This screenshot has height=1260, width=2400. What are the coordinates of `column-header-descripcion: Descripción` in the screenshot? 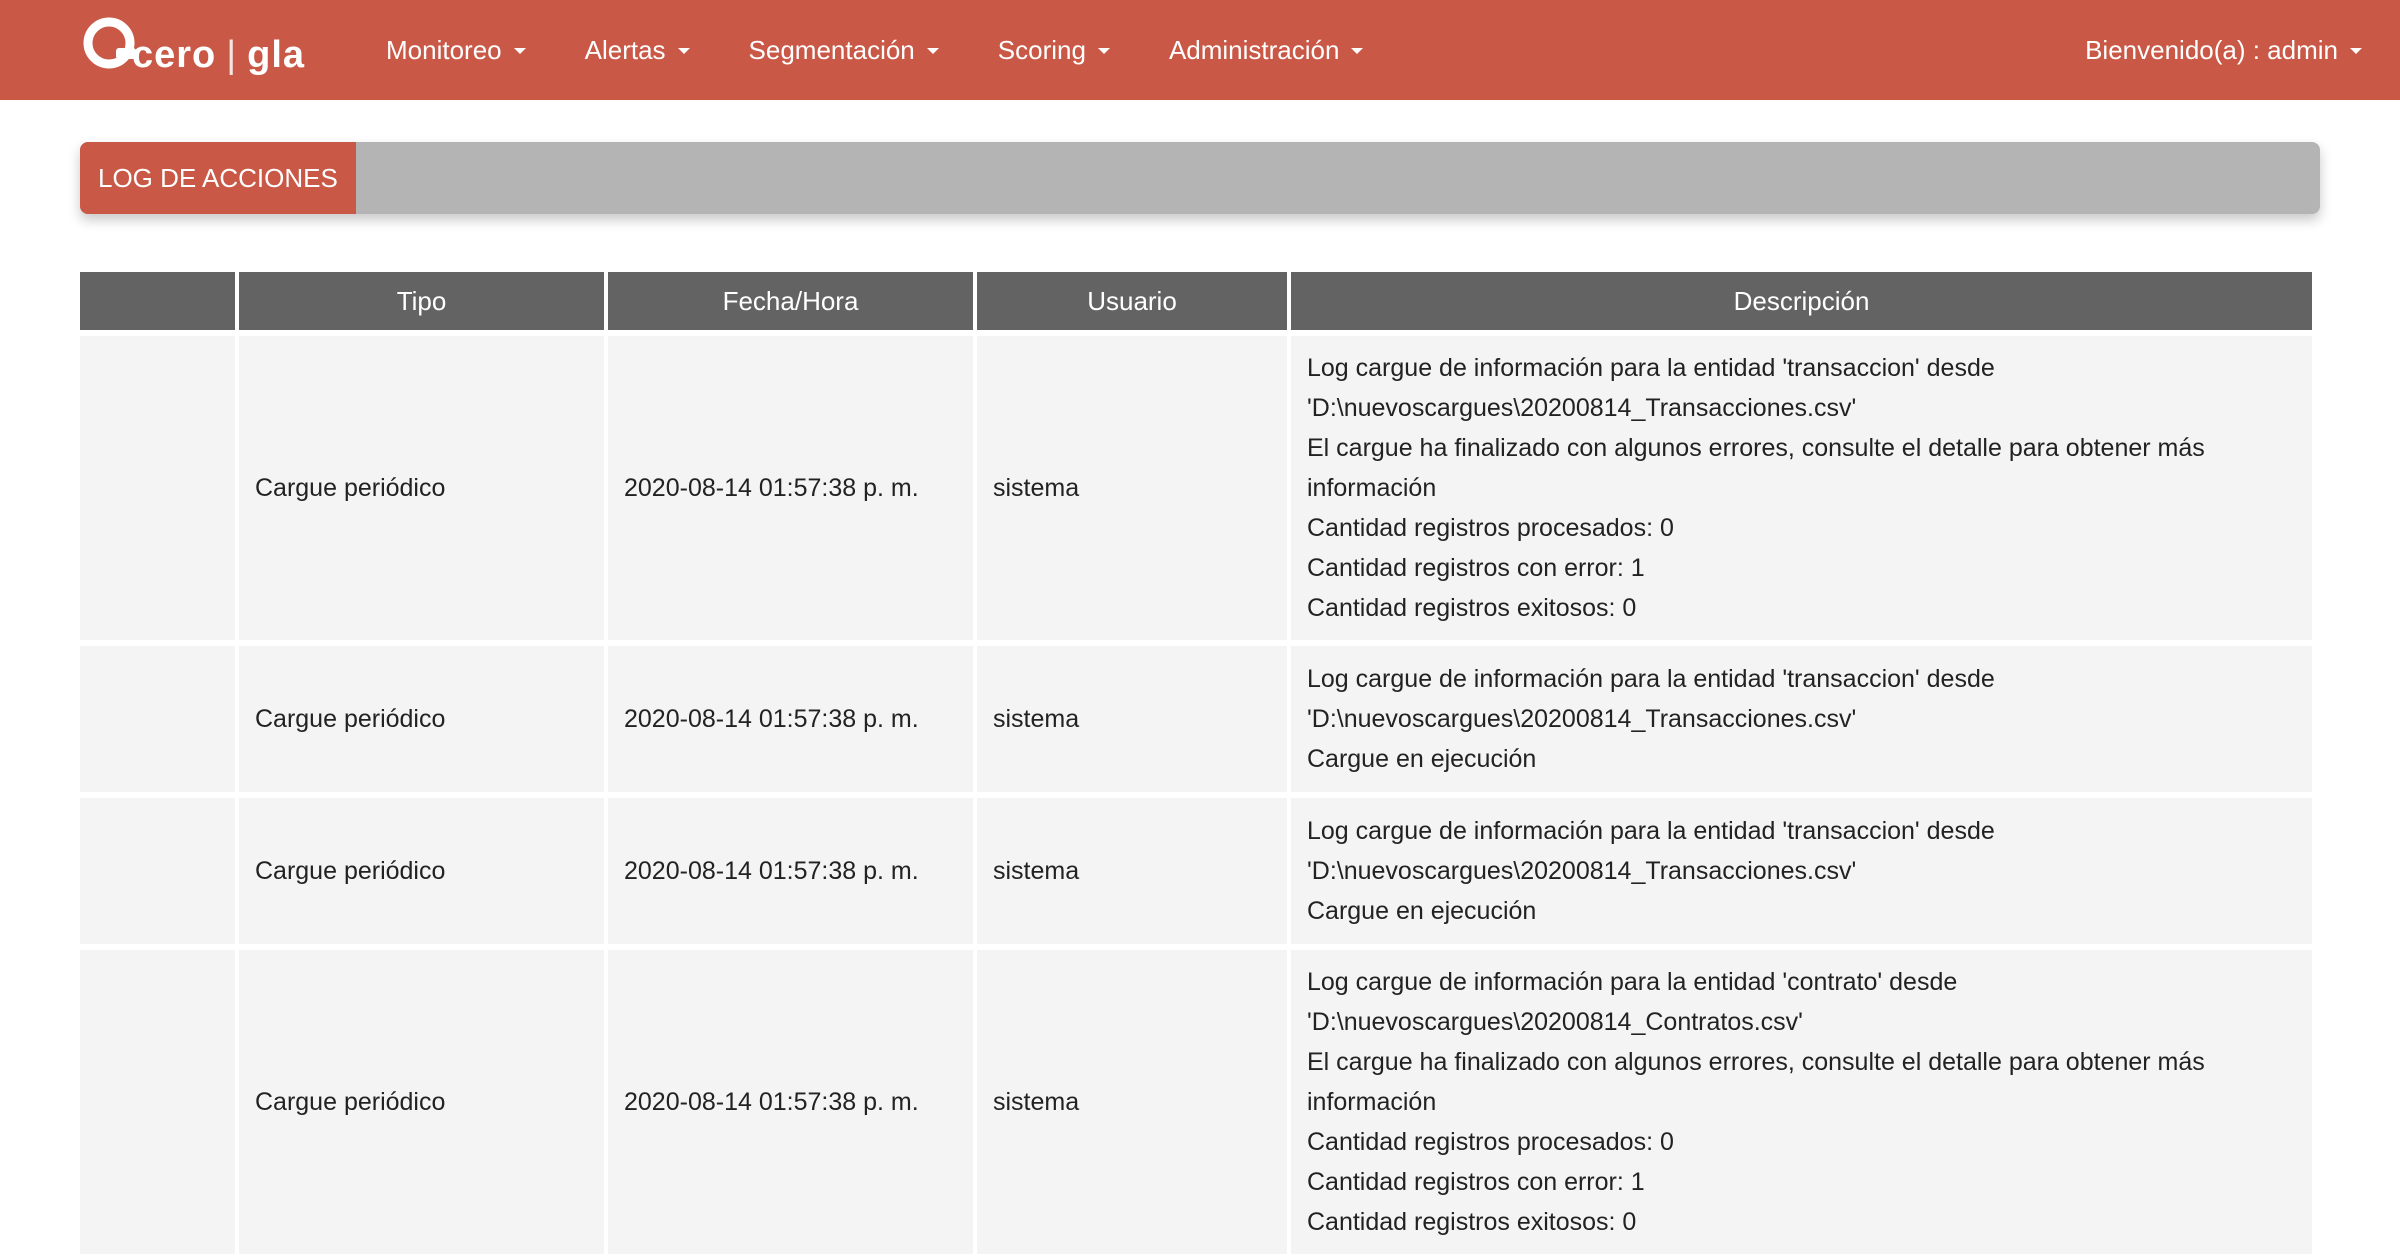 It's located at (1801, 301).